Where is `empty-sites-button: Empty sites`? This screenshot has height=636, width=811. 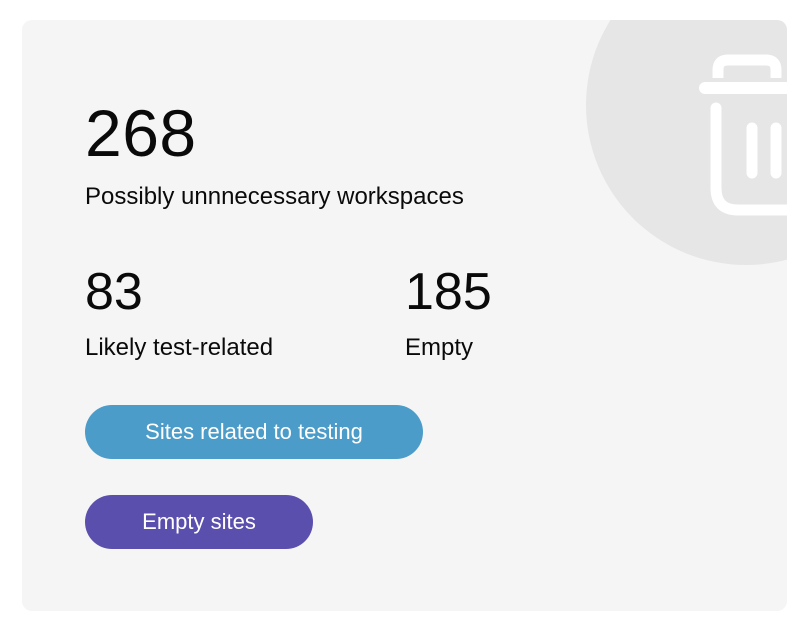
empty-sites-button: Empty sites is located at coordinates (199, 522).